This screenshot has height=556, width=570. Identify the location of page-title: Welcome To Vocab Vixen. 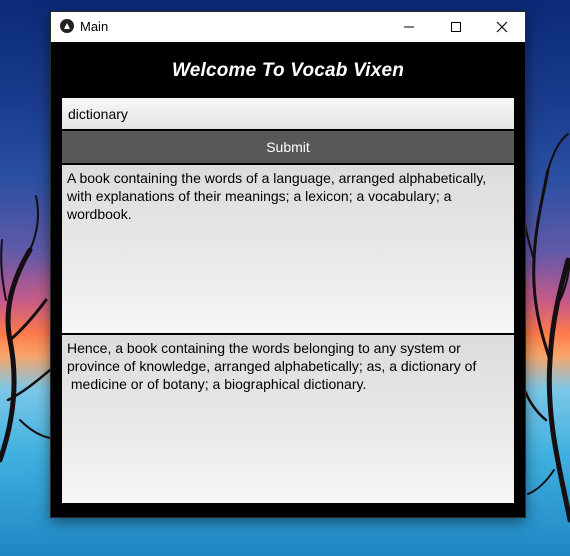
(288, 70).